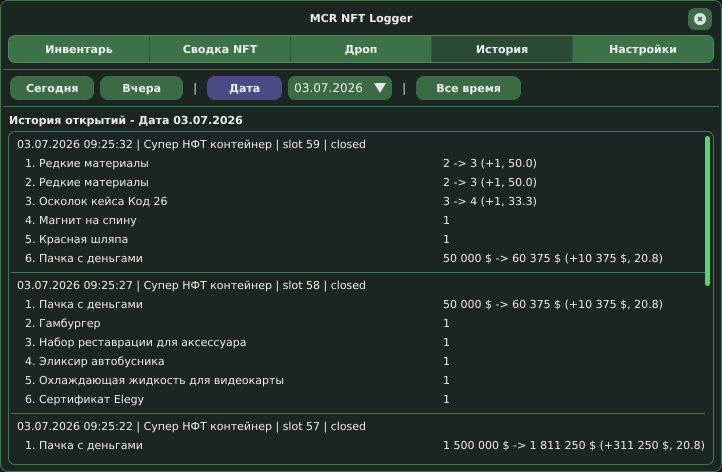 The height and width of the screenshot is (472, 722). What do you see at coordinates (468, 88) in the screenshot?
I see `filter-button: Все время` at bounding box center [468, 88].